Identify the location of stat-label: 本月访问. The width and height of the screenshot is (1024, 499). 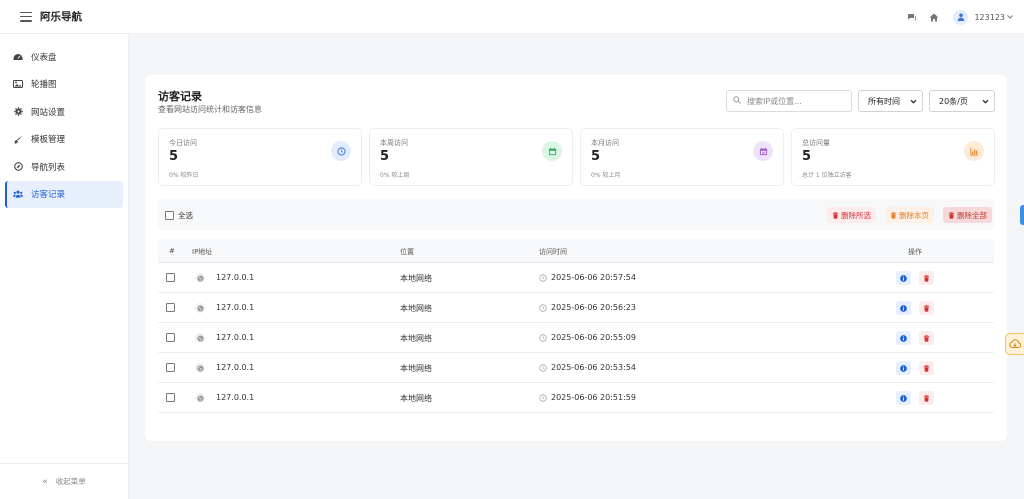
(605, 143).